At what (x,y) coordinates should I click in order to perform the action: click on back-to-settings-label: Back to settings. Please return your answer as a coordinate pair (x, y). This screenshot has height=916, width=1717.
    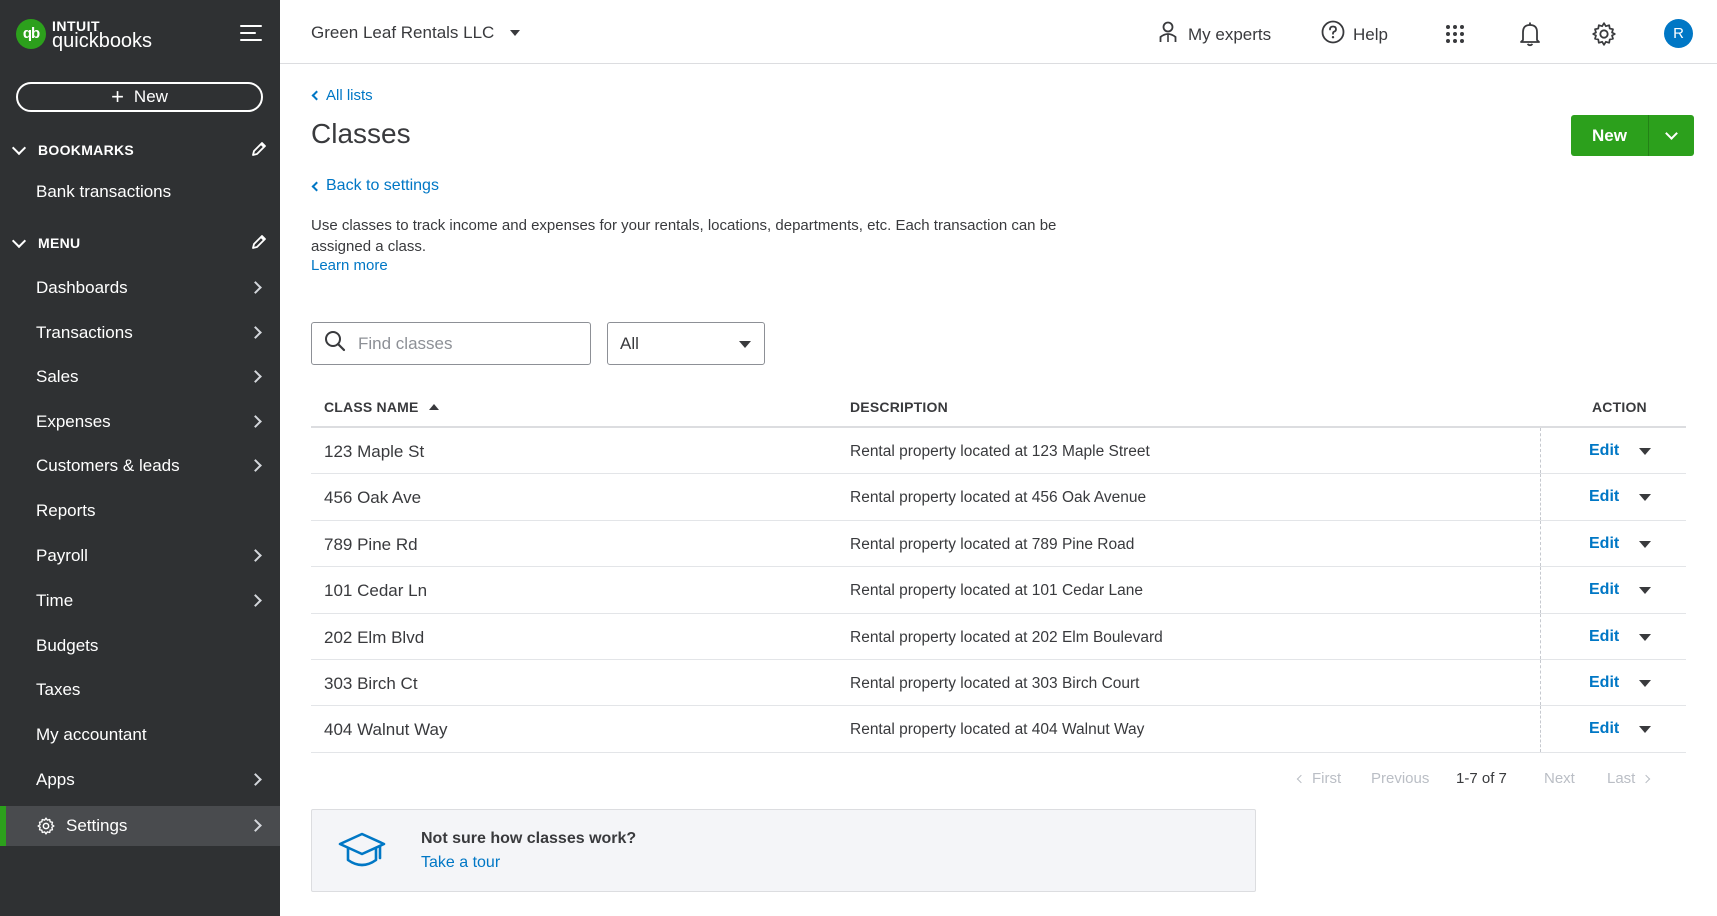
    Looking at the image, I should click on (382, 185).